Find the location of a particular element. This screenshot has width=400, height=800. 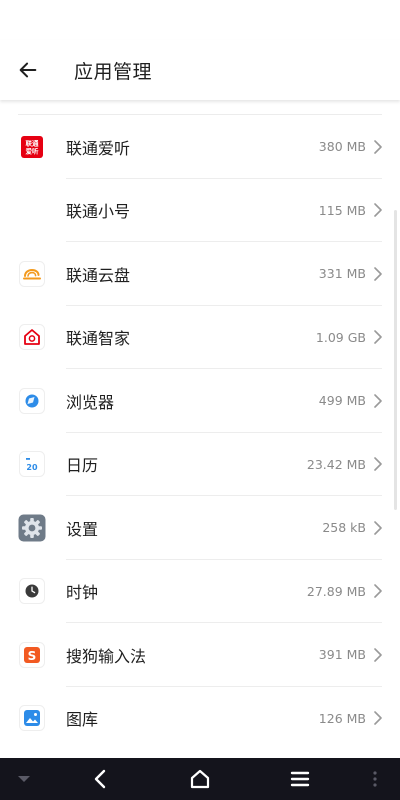

calendar-icon: 20 is located at coordinates (32, 464).